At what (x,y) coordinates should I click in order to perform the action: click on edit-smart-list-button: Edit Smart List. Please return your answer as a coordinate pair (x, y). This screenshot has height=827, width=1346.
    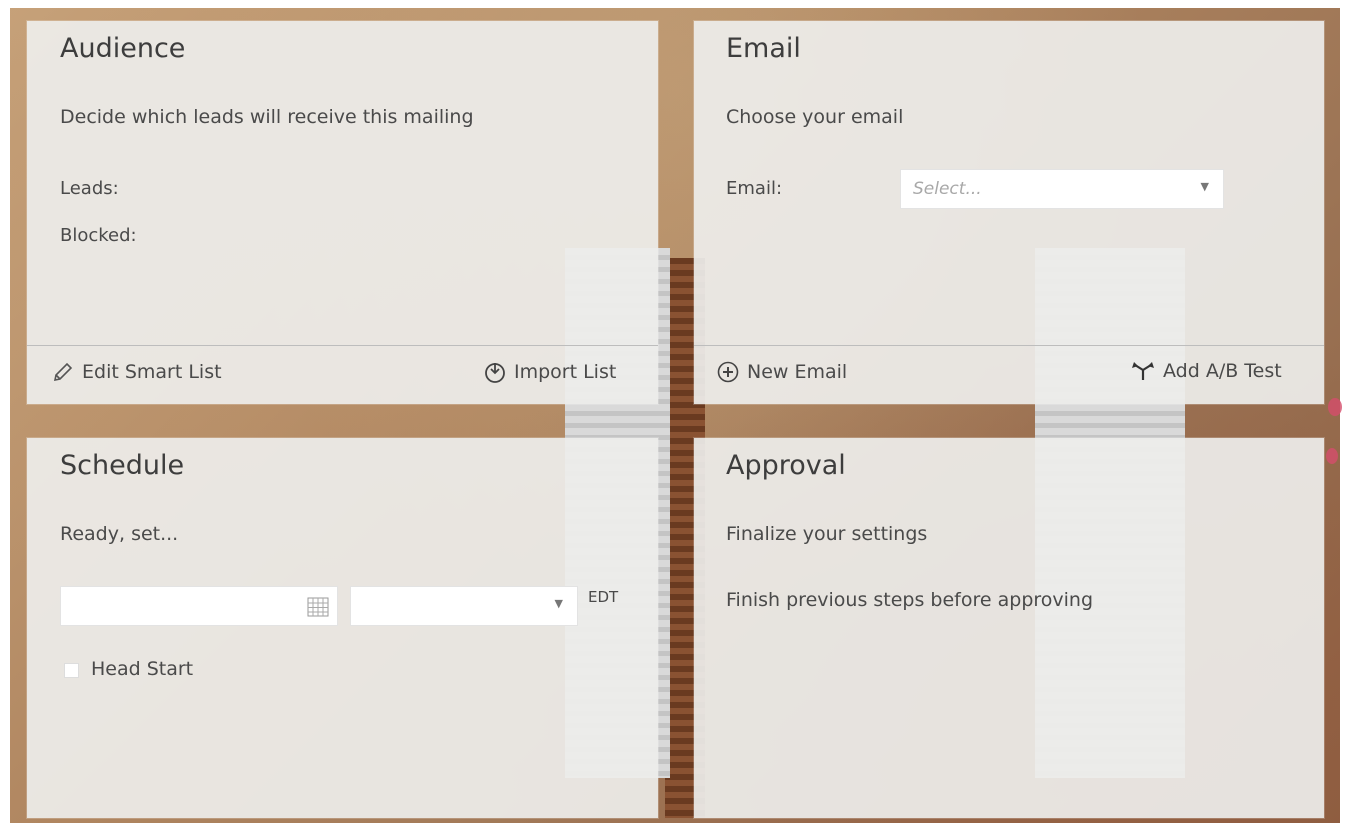
    Looking at the image, I should click on (136, 372).